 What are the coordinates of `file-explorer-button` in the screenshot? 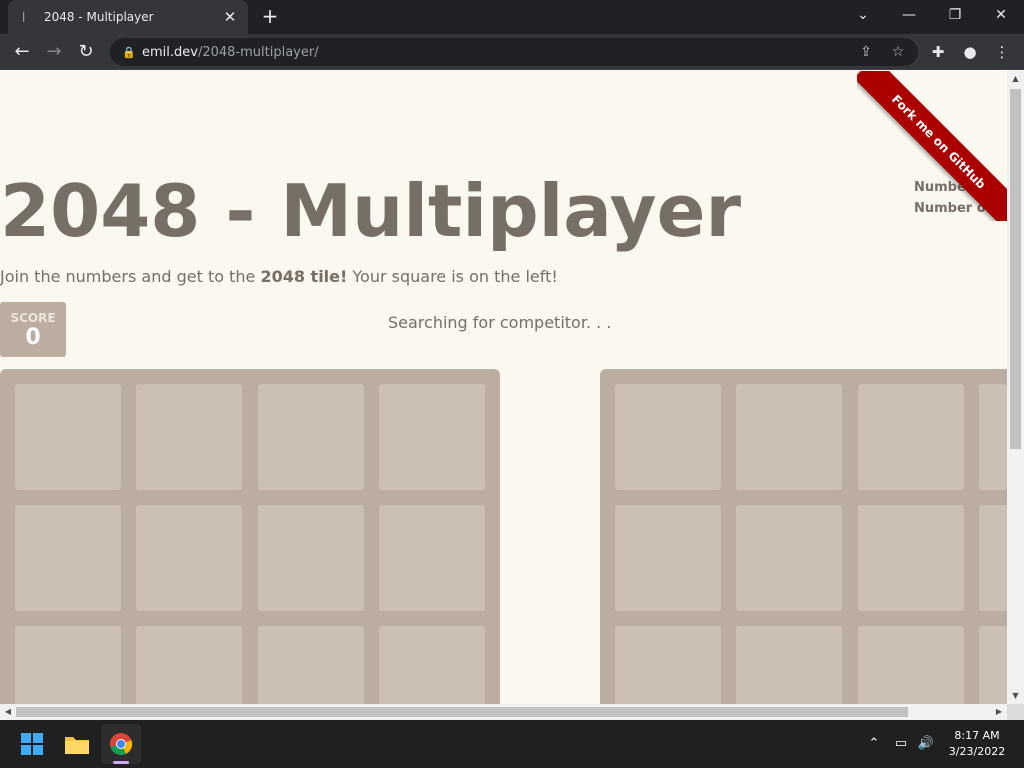 It's located at (77, 744).